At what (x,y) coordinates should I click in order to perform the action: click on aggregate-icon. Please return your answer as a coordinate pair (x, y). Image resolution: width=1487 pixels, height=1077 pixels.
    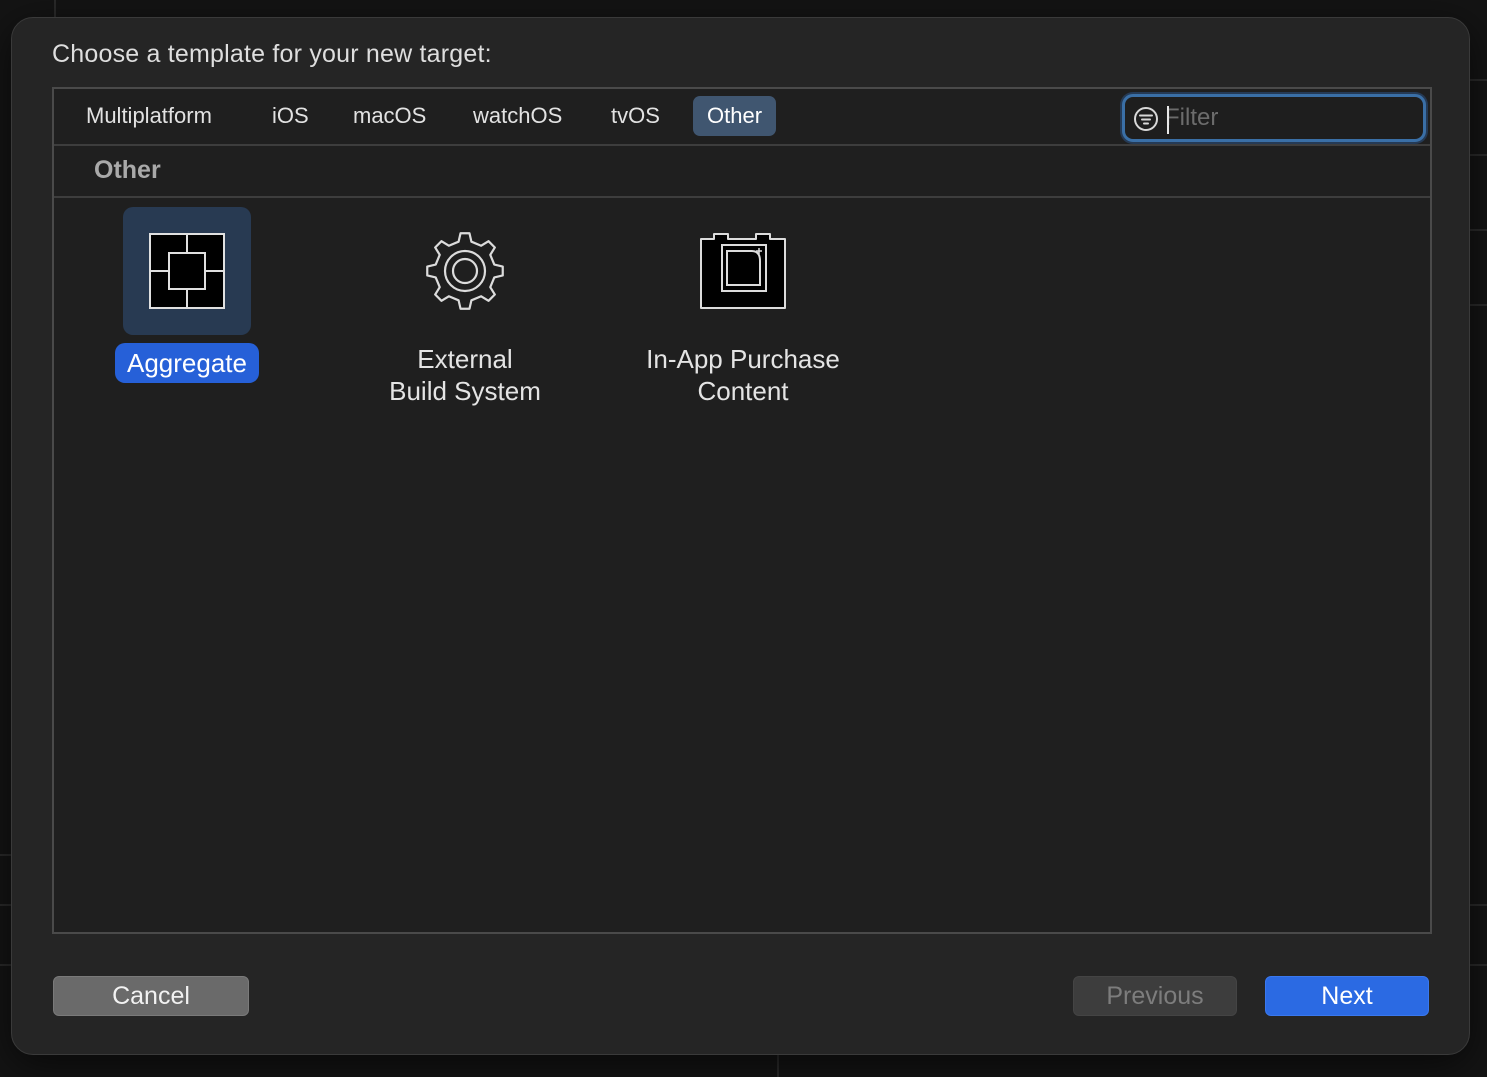
    Looking at the image, I should click on (187, 271).